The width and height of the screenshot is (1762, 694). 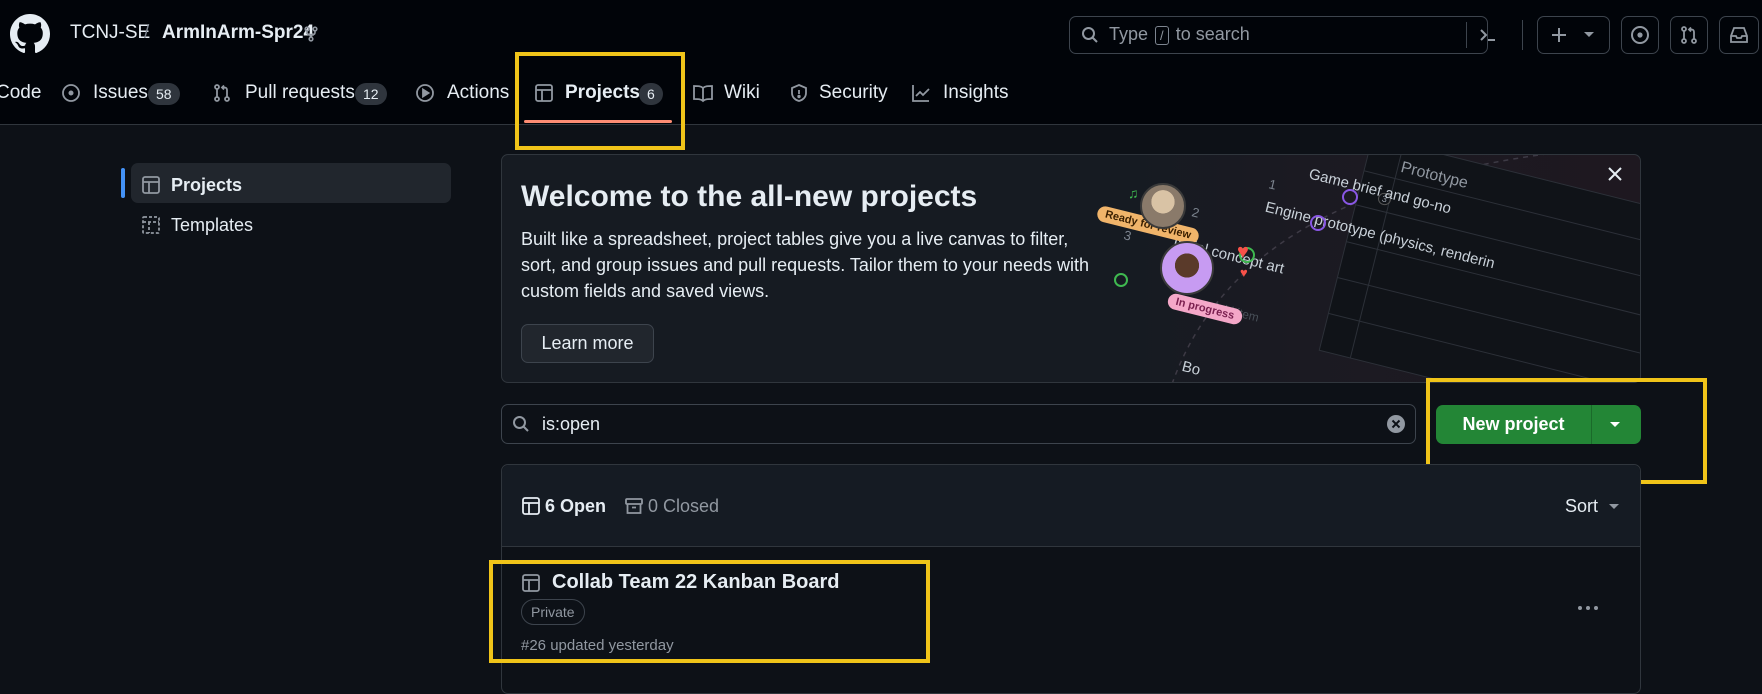 What do you see at coordinates (30, 34) in the screenshot?
I see `github-logo-icon` at bounding box center [30, 34].